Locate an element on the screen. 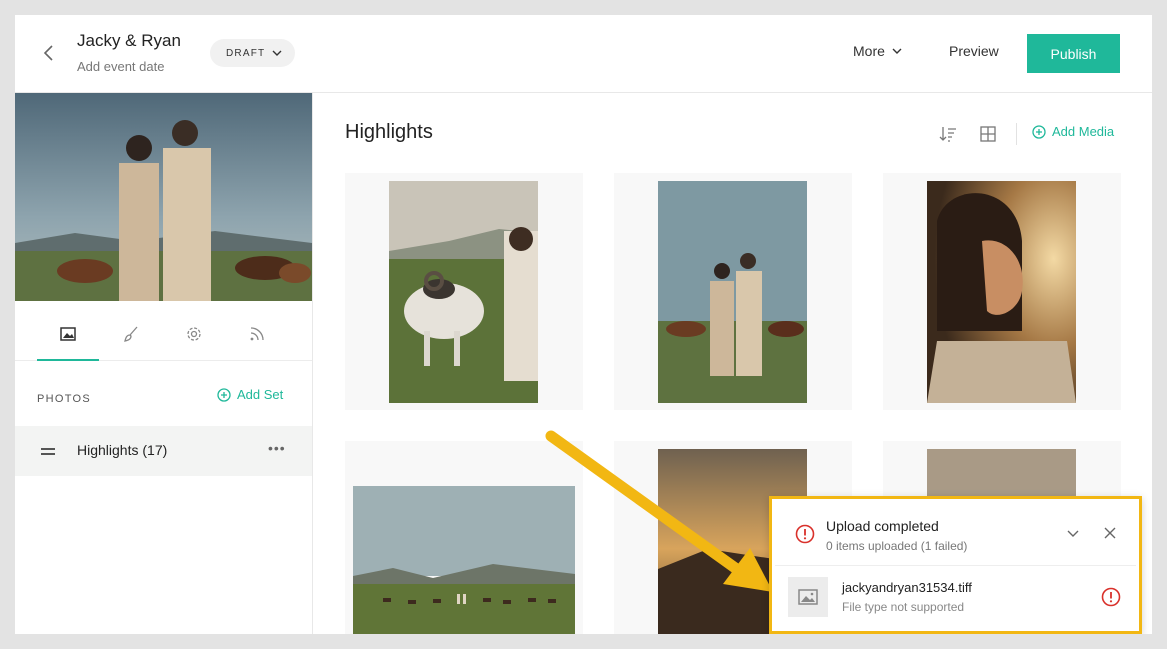 The height and width of the screenshot is (649, 1167). photo-couple-field is located at coordinates (732, 292).